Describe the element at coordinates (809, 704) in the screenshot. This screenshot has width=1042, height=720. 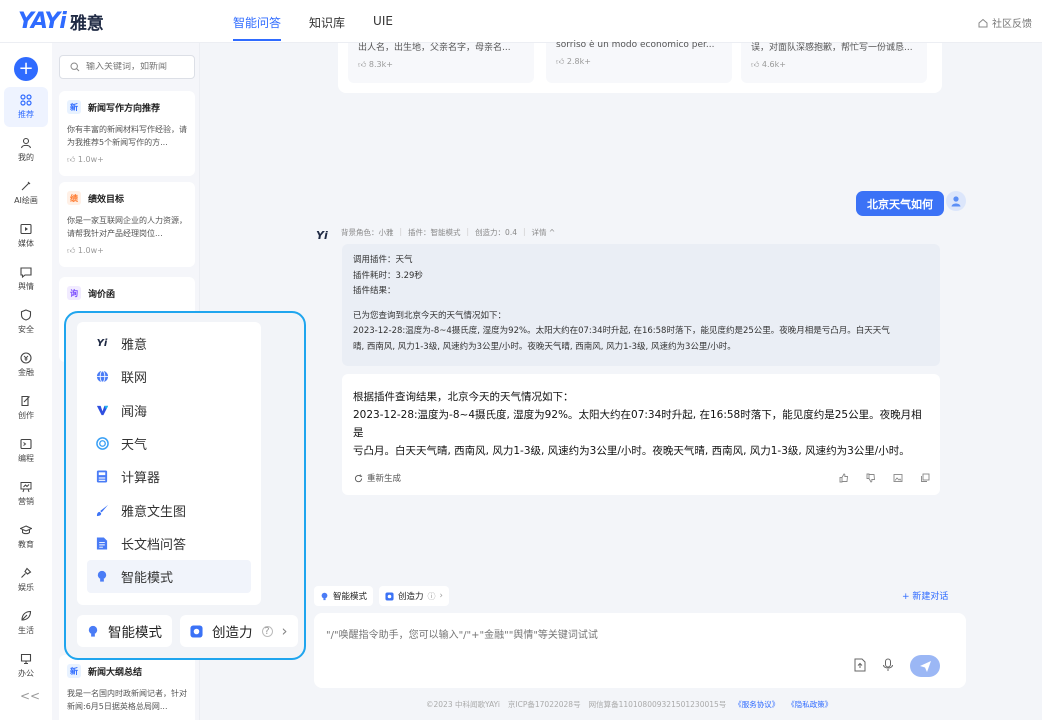
I see `footer-privacy-link: 《隐私政策》` at that location.